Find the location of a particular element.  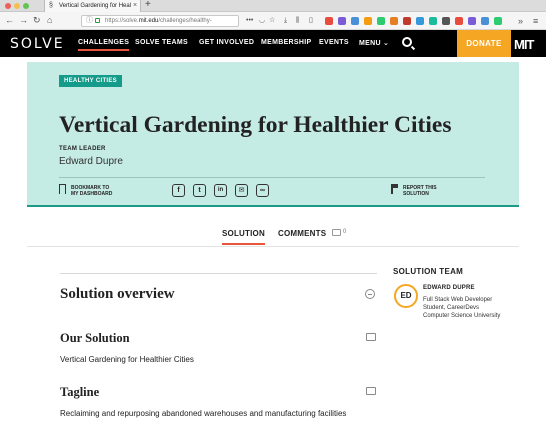

close-window-button is located at coordinates (8, 6).